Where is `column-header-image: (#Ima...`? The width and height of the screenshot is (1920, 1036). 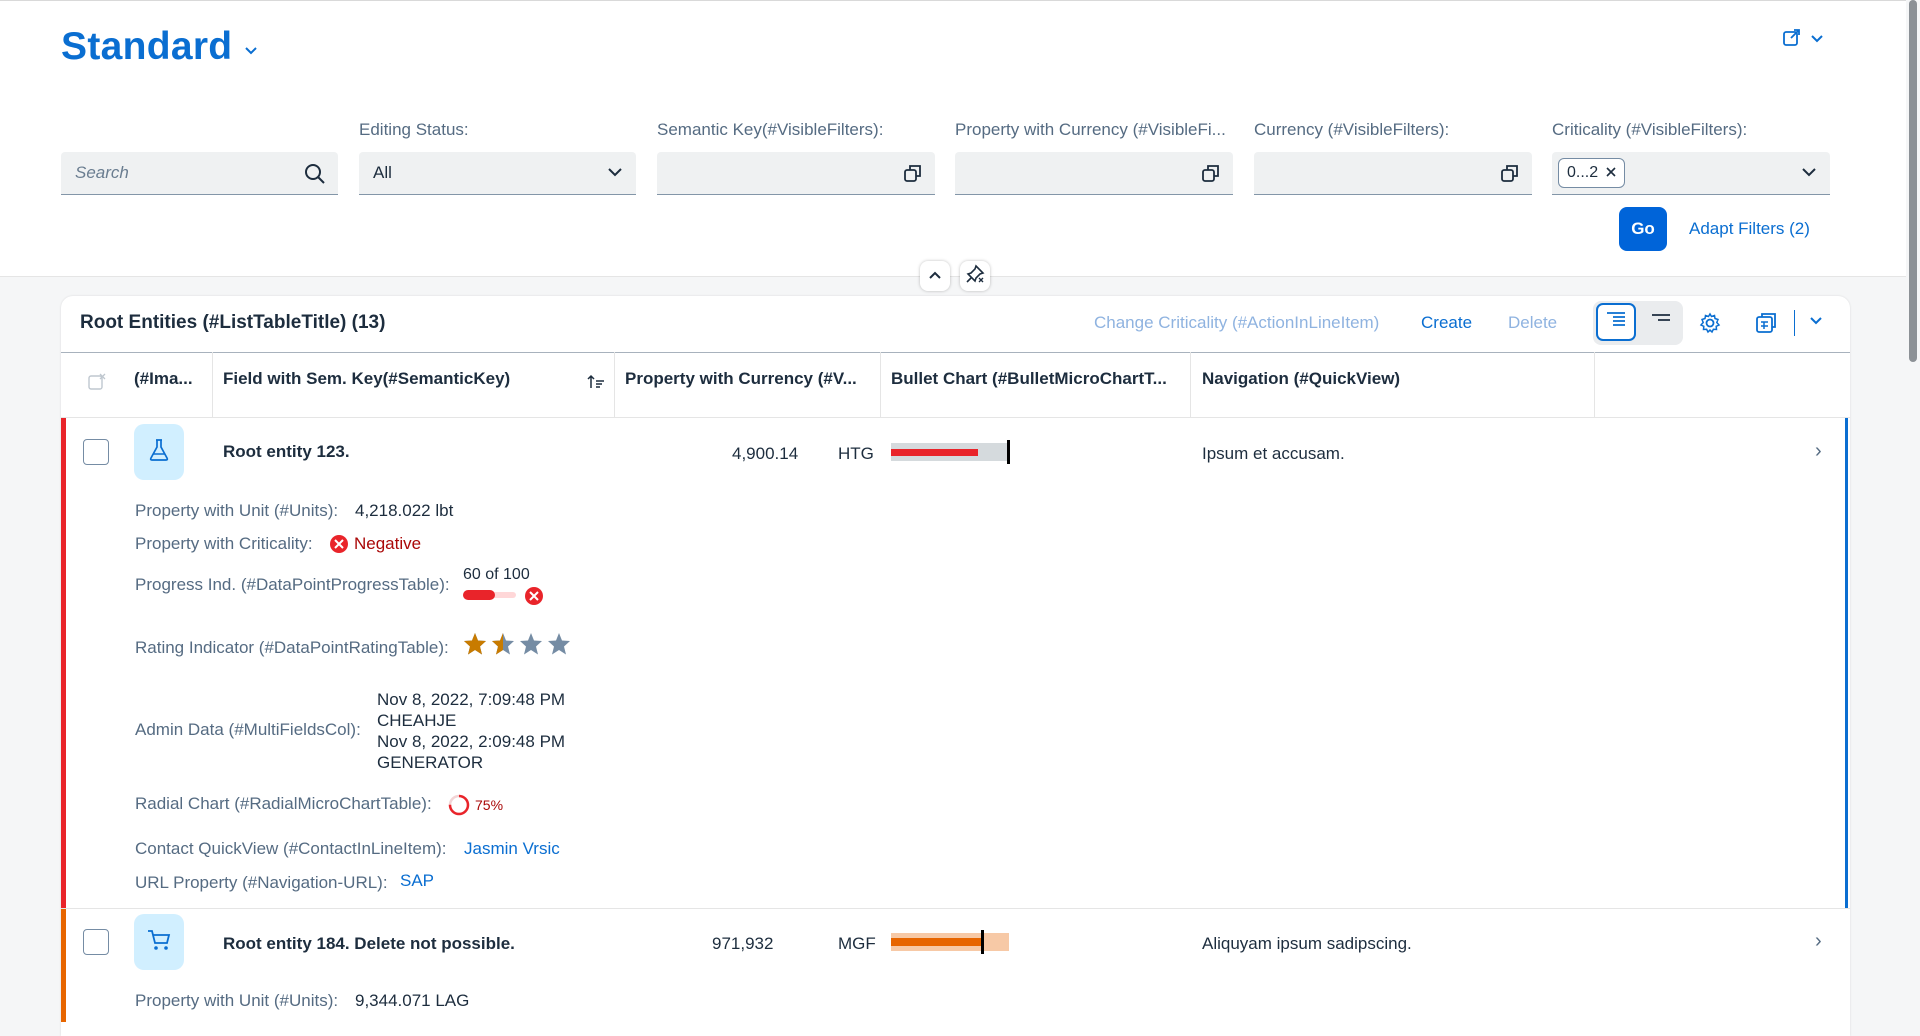 column-header-image: (#Ima... is located at coordinates (167, 379).